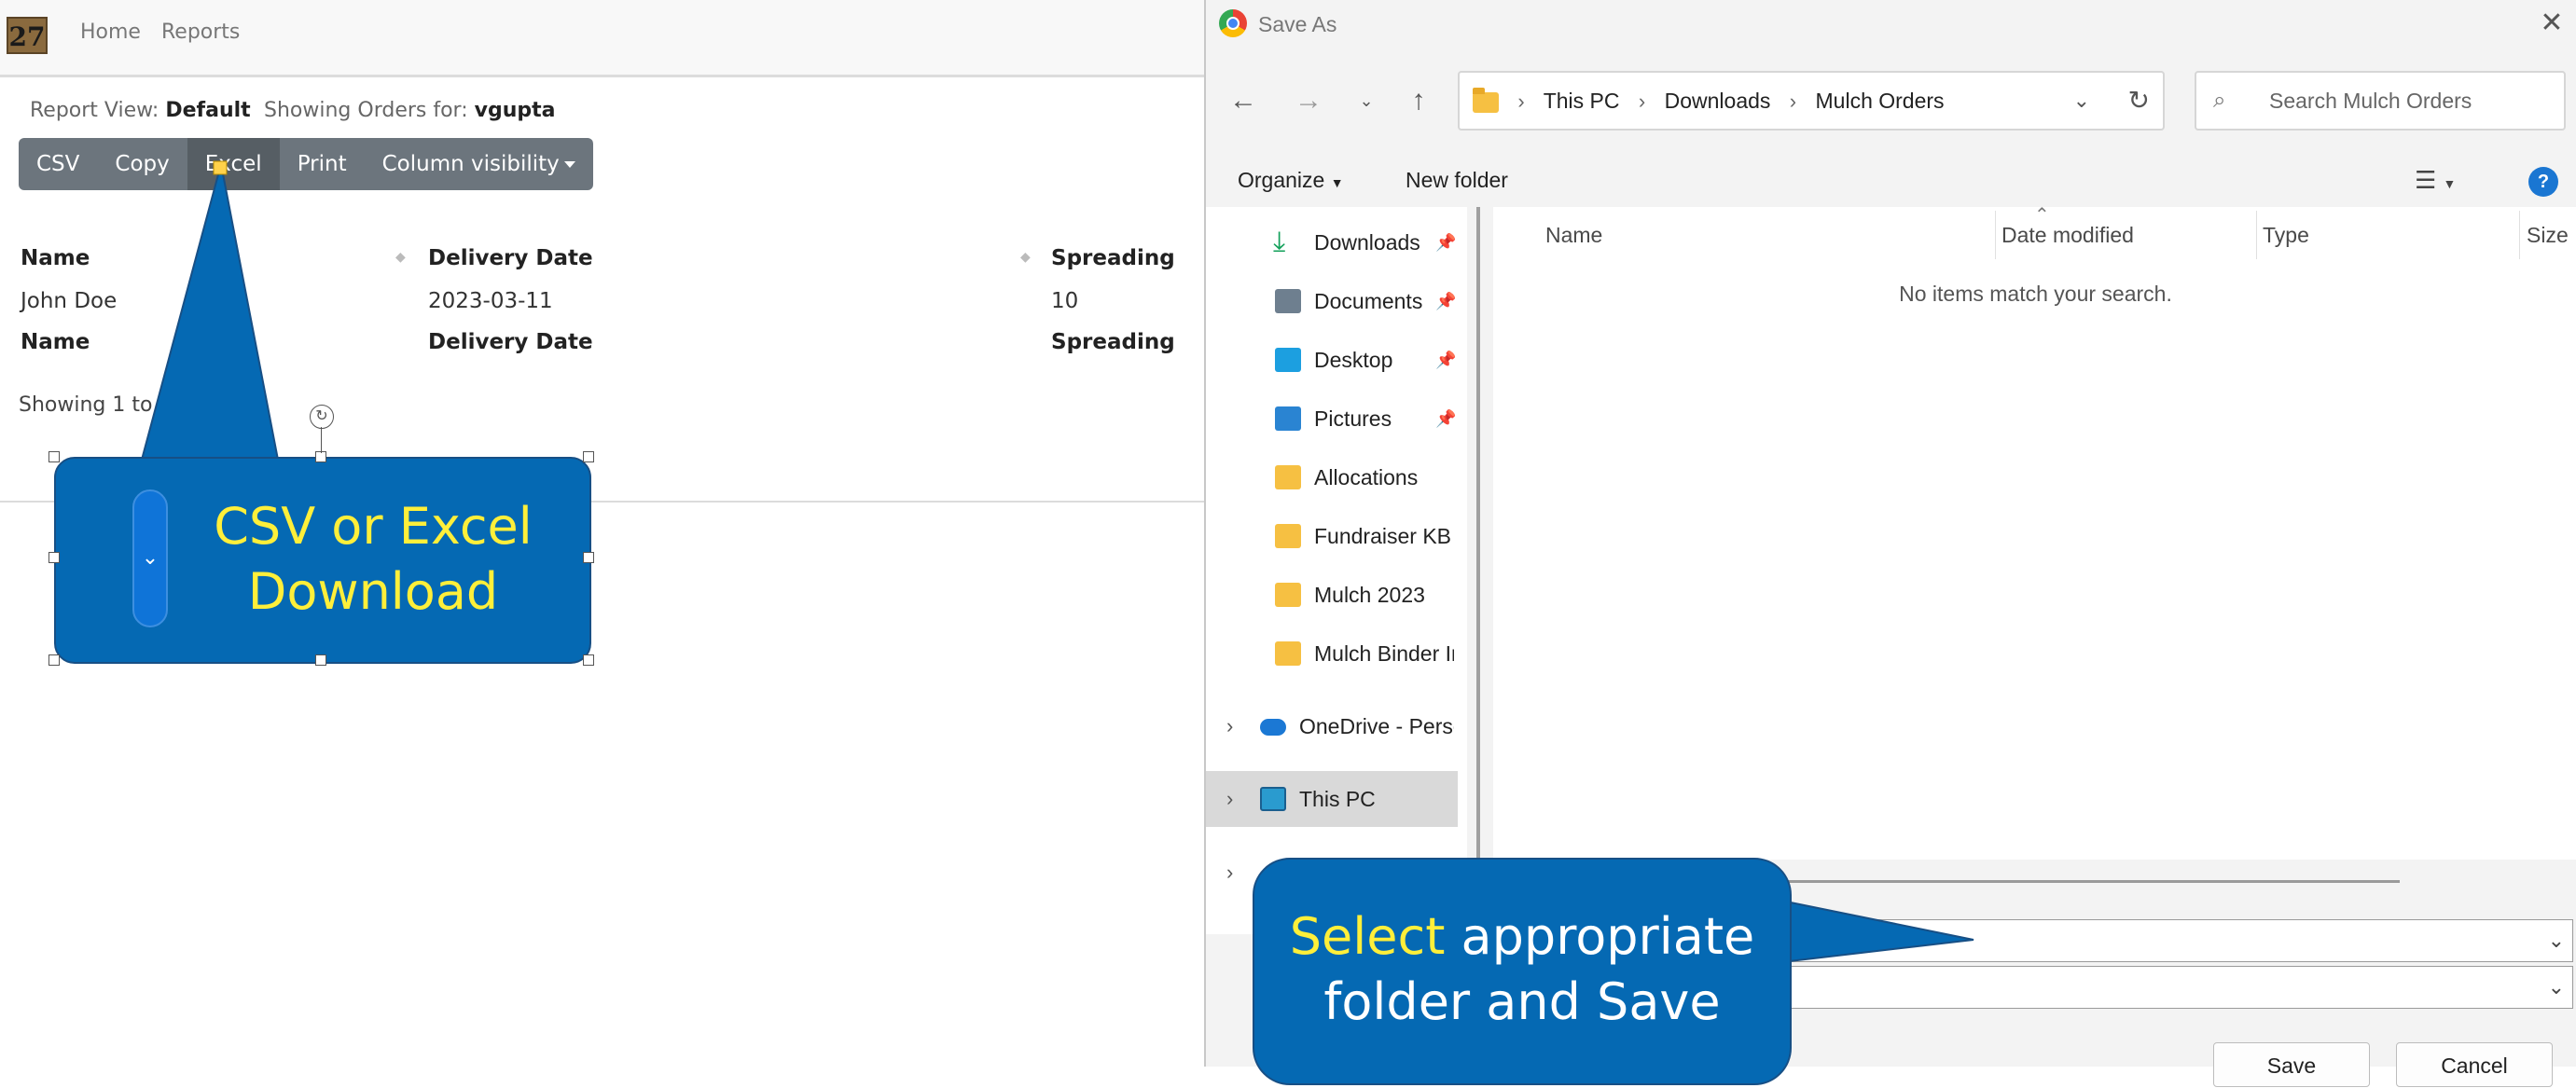 This screenshot has height=1088, width=2576. I want to click on address-dropdown-icon: ⌄, so click(2081, 101).